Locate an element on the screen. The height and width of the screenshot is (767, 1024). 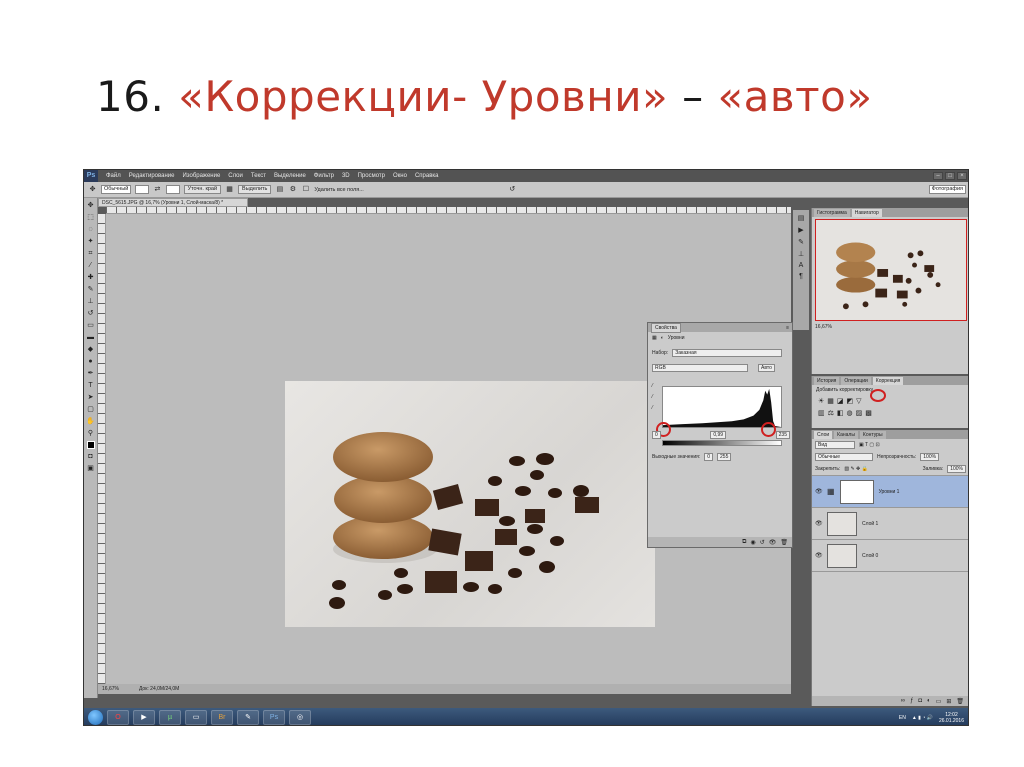
eyedropper-icon: ⁄ is located at coordinates (90, 265).